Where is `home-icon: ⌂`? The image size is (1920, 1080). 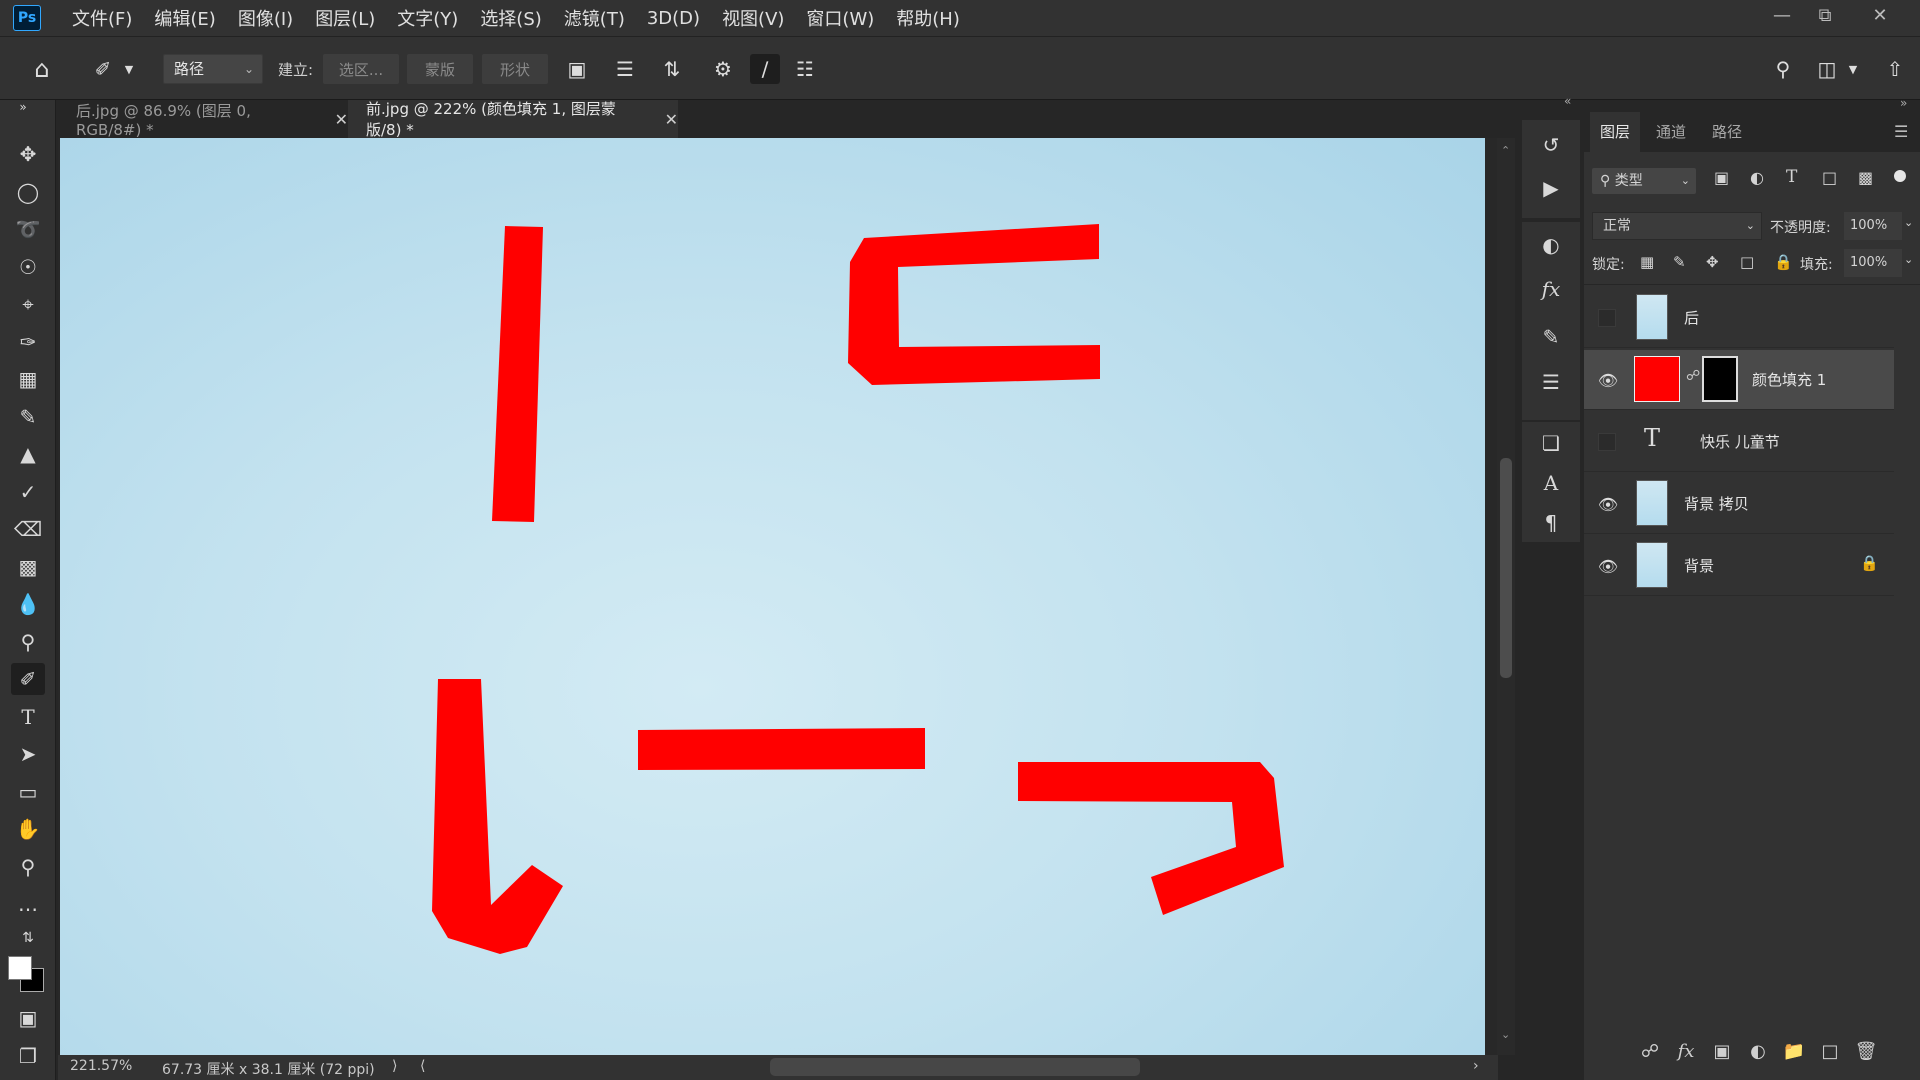 home-icon: ⌂ is located at coordinates (42, 69).